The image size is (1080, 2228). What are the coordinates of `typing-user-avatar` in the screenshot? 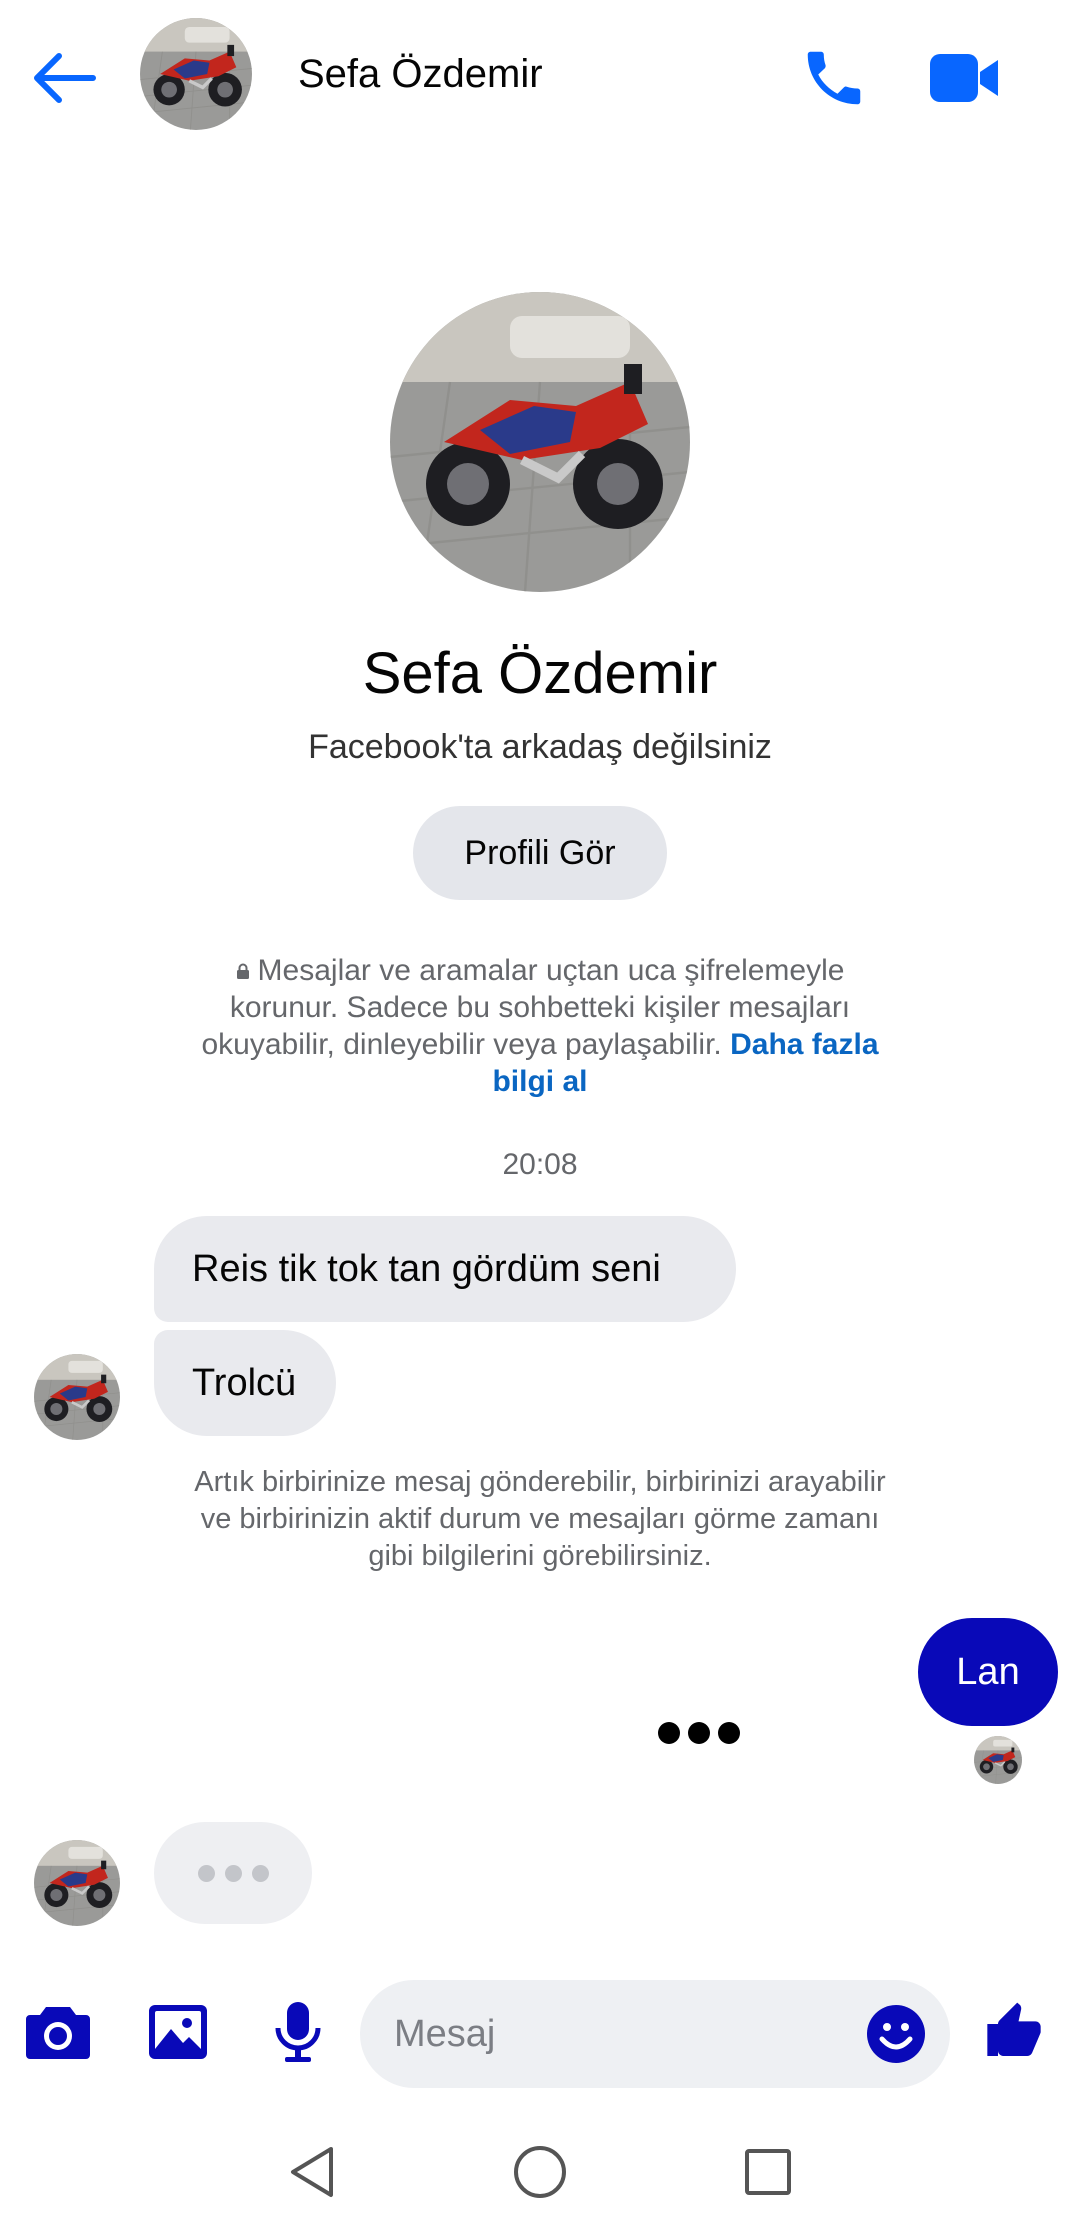 It's located at (77, 1883).